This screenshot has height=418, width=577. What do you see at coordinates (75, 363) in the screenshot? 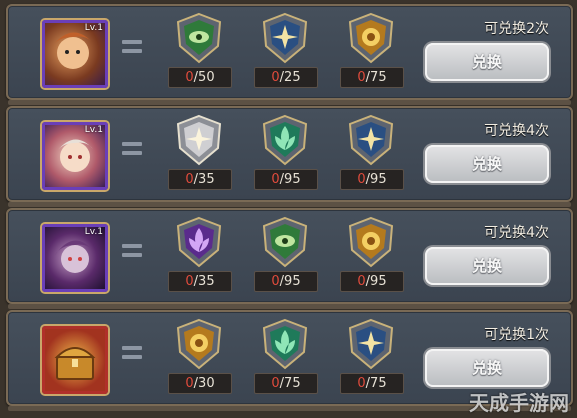
I see `treasure-chest-icon` at bounding box center [75, 363].